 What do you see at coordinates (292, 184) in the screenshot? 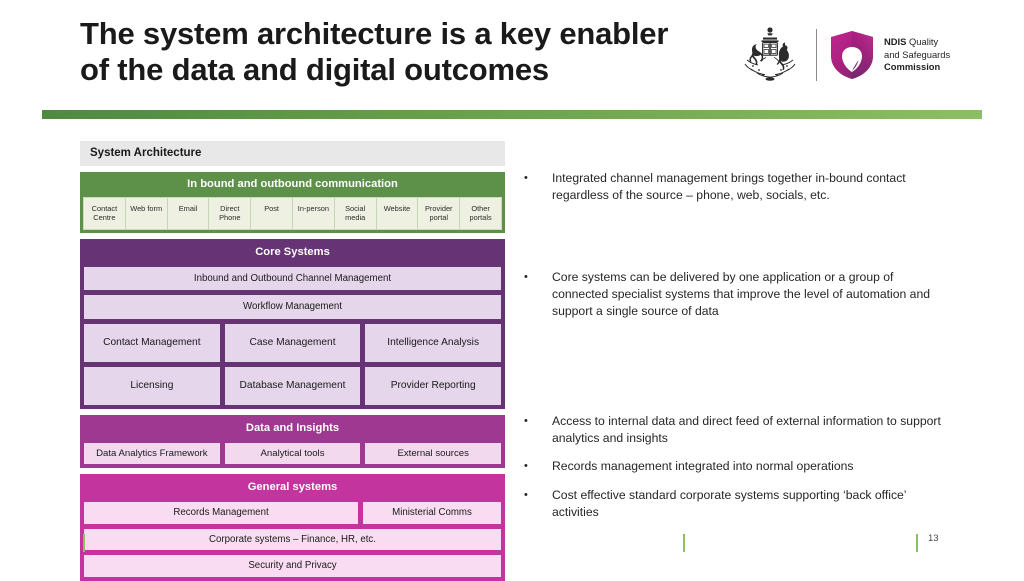
I see `band-communication-heading: In bound and outbound communication` at bounding box center [292, 184].